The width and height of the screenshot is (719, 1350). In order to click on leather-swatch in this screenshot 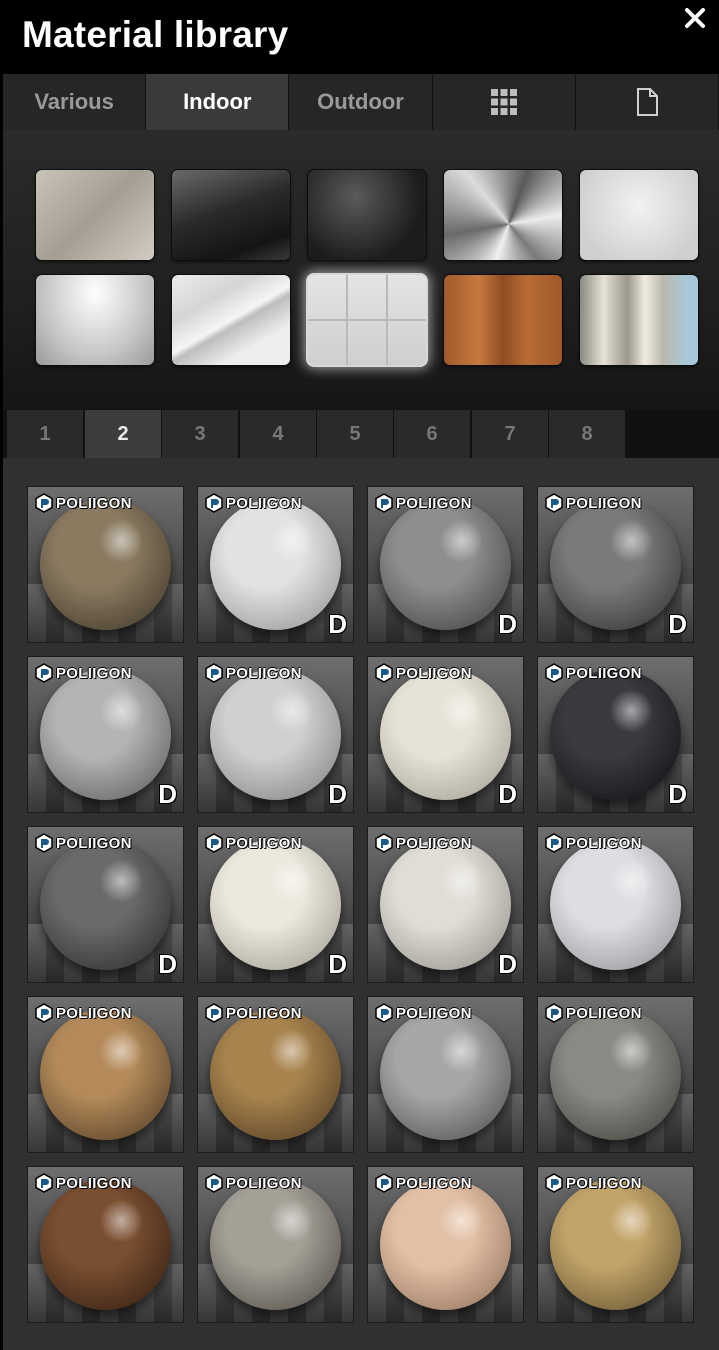, I will do `click(367, 215)`.